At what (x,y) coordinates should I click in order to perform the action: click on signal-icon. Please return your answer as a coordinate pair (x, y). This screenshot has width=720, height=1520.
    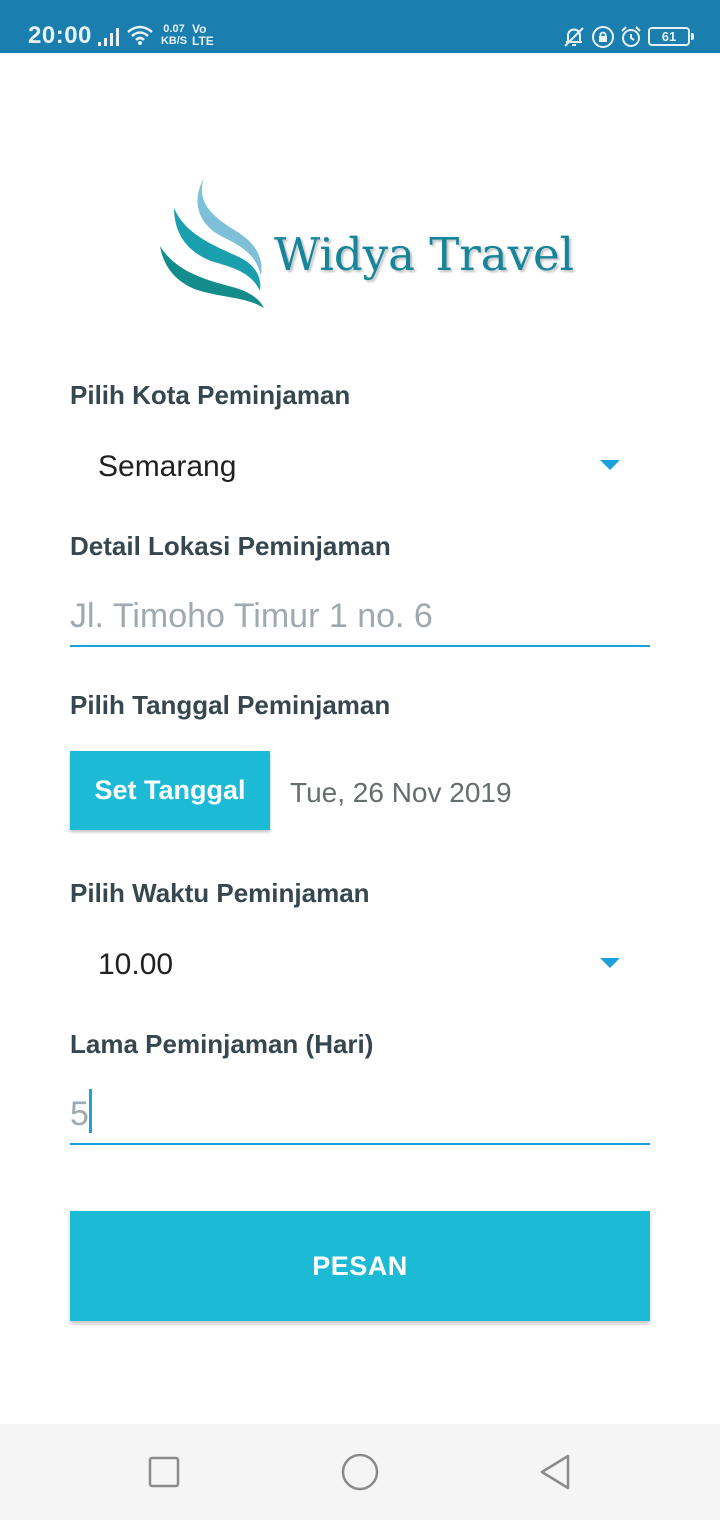
    Looking at the image, I should click on (108, 37).